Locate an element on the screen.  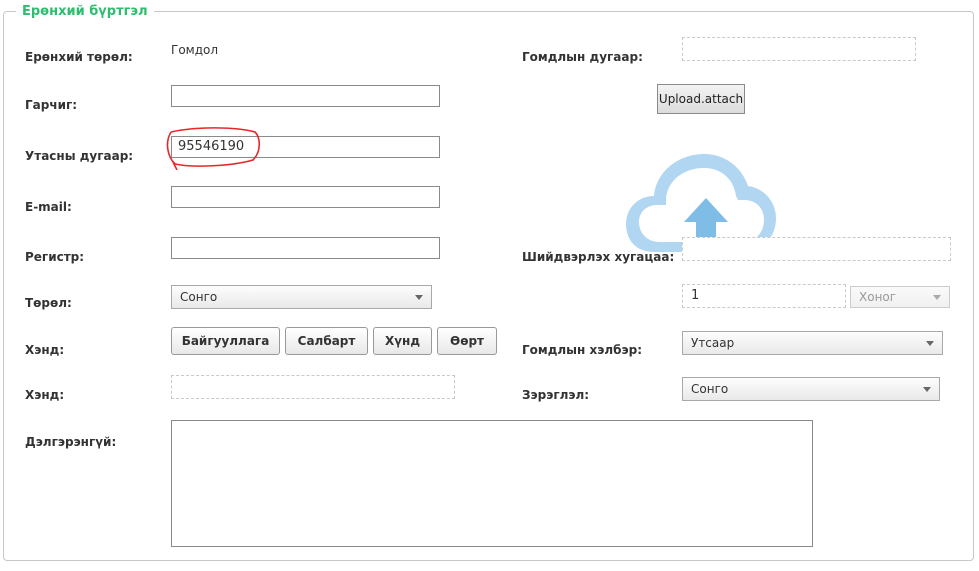
phone-input: 95546190 is located at coordinates (305, 147).